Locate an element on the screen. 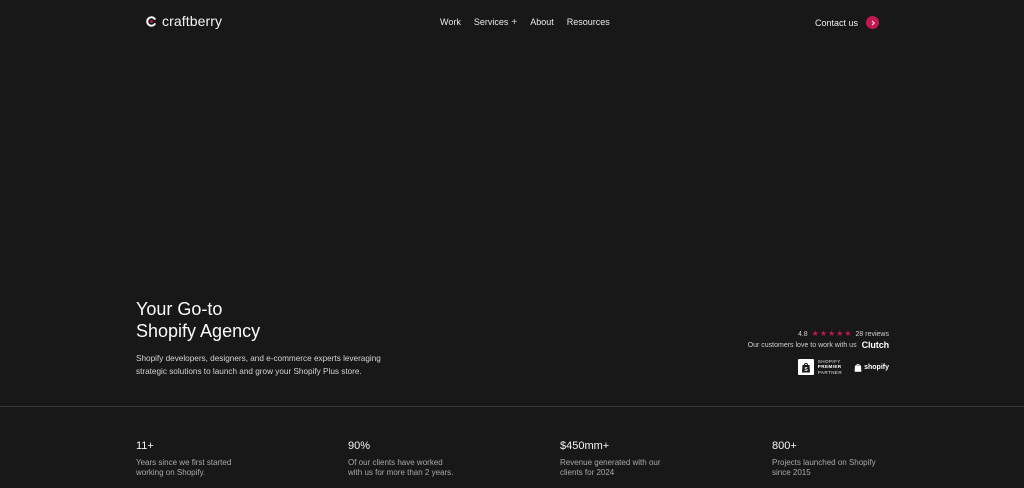 This screenshot has height=488, width=1024. premier-text: SHOPIFY PREMIER PARTNER is located at coordinates (830, 367).